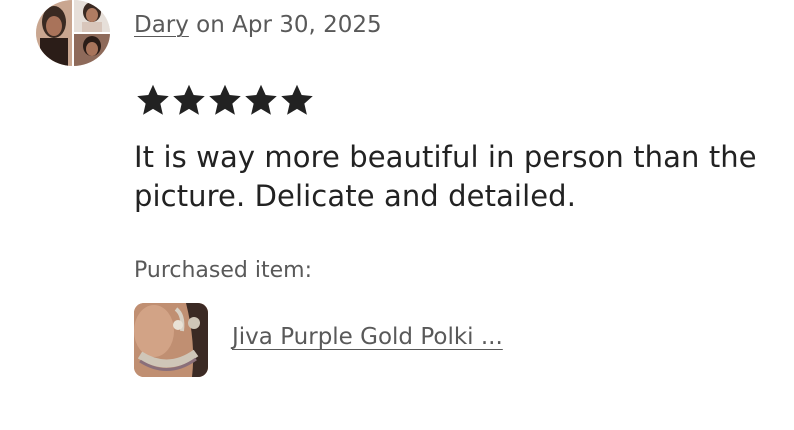 This screenshot has width=794, height=430. I want to click on star-rating, so click(225, 100).